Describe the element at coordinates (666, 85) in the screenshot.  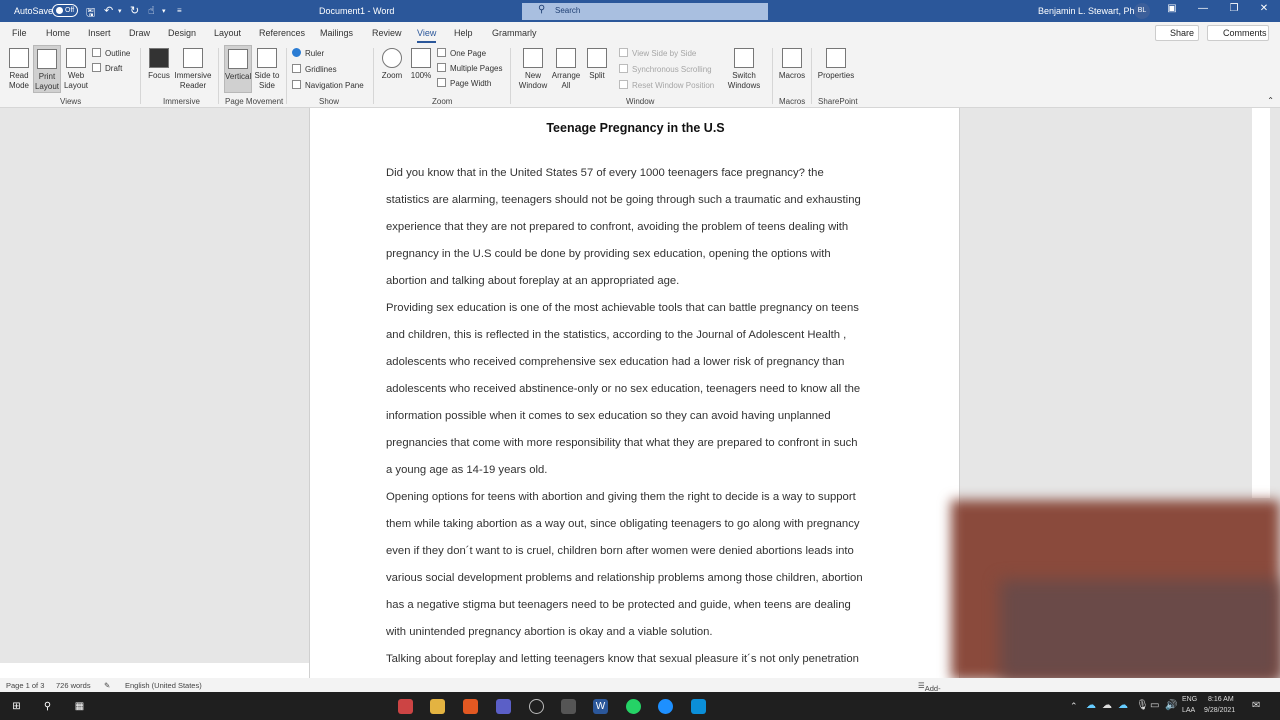
I see `reset-window-button: Reset Window Position` at that location.